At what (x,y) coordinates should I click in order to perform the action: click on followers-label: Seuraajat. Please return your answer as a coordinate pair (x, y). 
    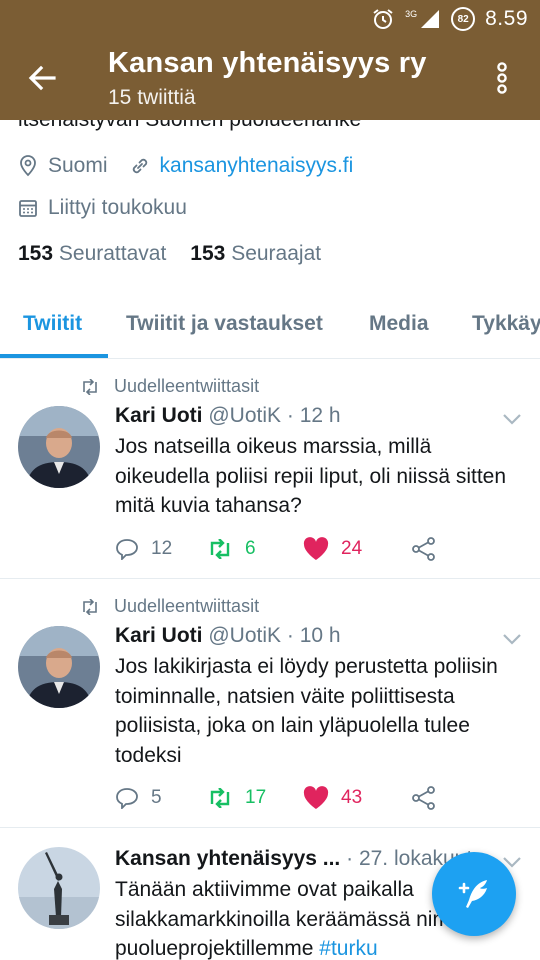
    Looking at the image, I should click on (276, 253).